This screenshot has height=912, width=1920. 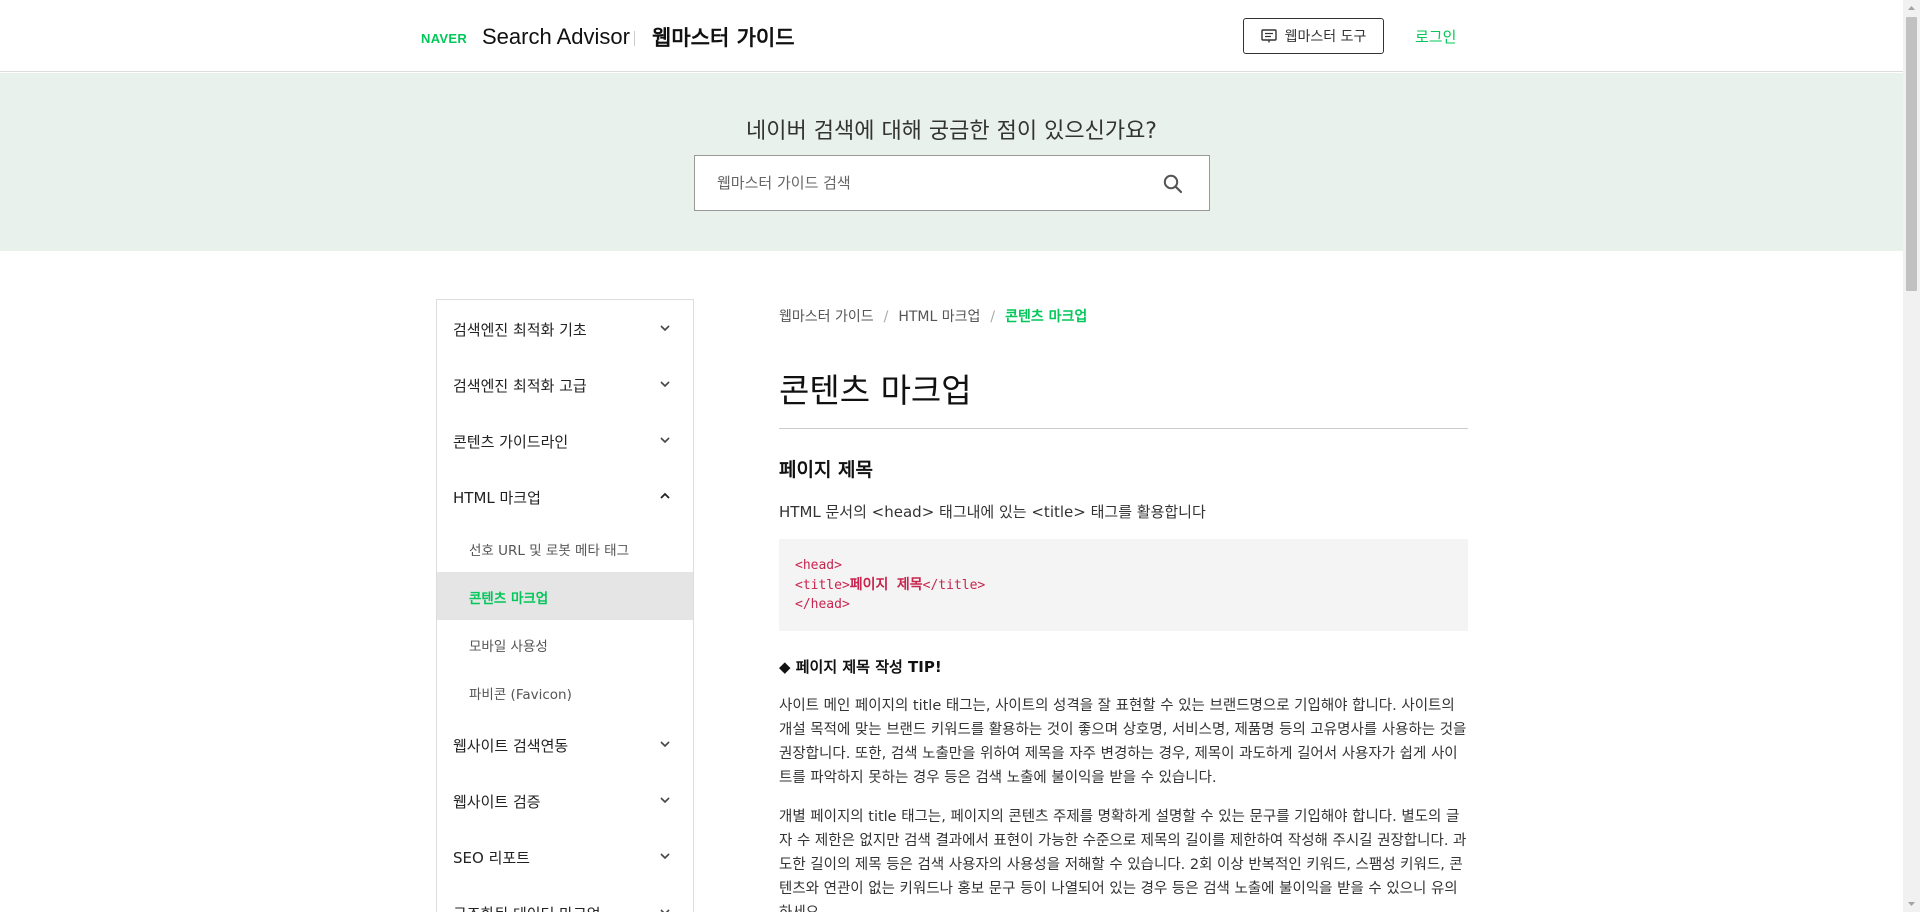 I want to click on code-title-text: 페이지 제목, so click(x=886, y=584).